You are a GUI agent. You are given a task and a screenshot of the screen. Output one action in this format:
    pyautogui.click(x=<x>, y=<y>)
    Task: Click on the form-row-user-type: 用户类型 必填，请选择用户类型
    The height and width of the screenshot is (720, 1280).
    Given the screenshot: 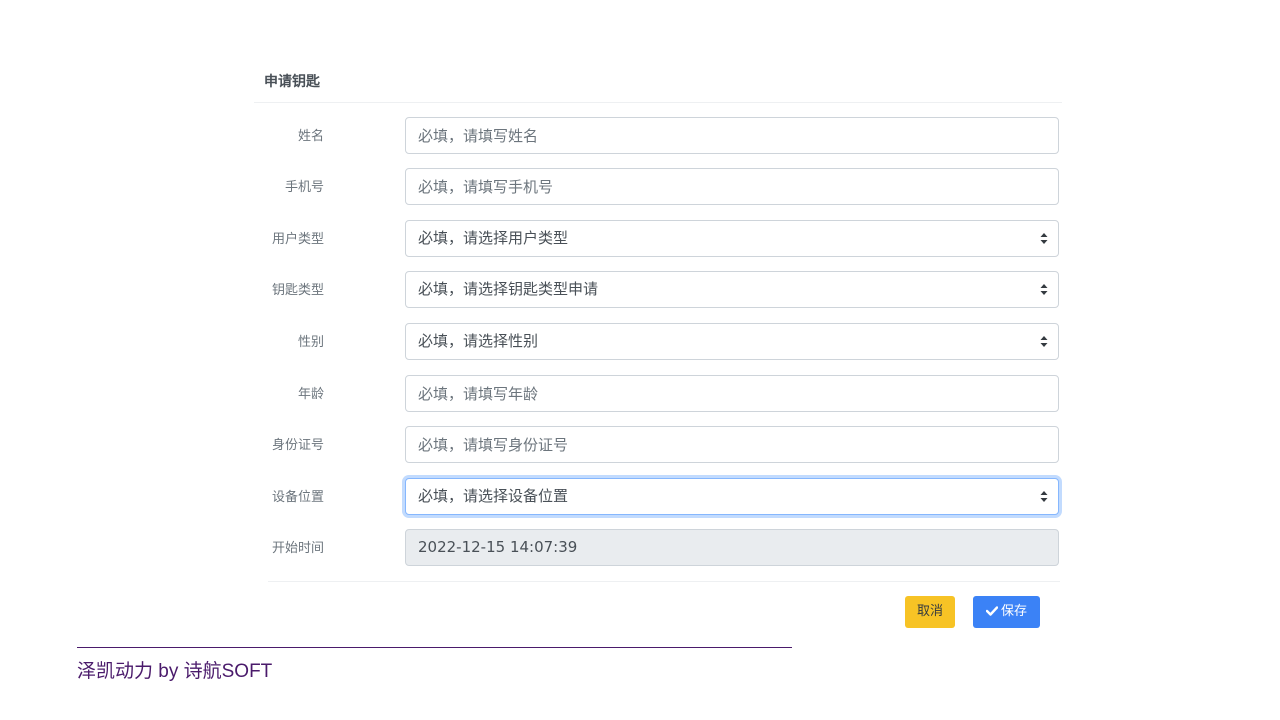 What is the action you would take?
    pyautogui.click(x=657, y=239)
    